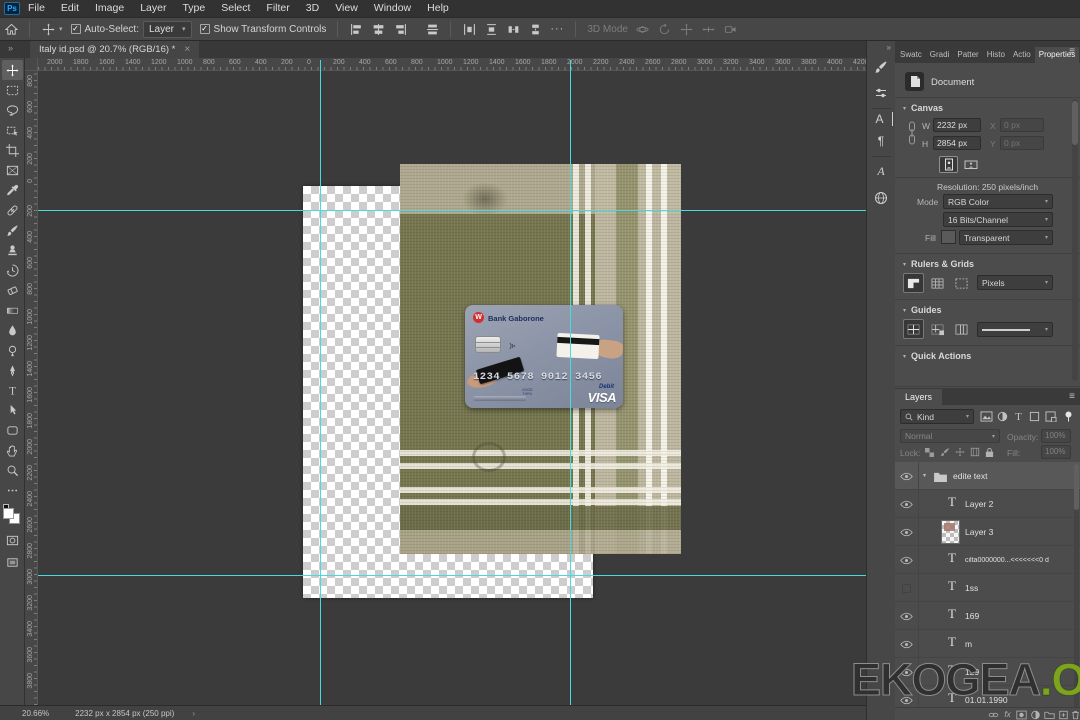 This screenshot has height=720, width=1080. What do you see at coordinates (1007, 714) in the screenshot?
I see `layer-effects-icon: fx` at bounding box center [1007, 714].